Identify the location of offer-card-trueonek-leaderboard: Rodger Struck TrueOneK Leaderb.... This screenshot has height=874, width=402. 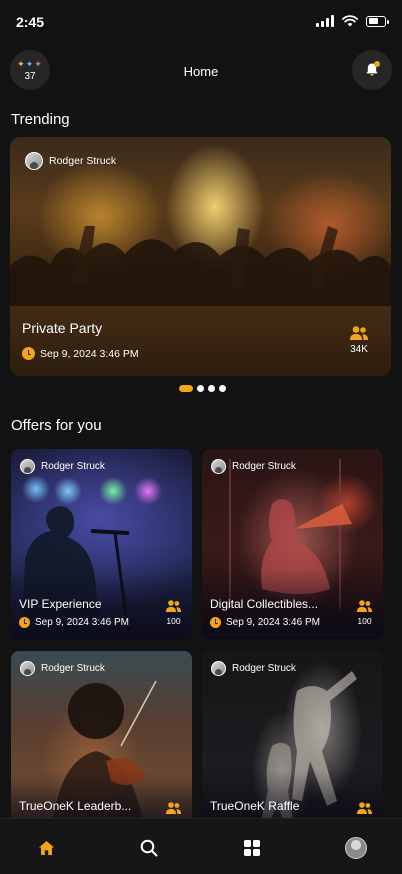
(101, 746).